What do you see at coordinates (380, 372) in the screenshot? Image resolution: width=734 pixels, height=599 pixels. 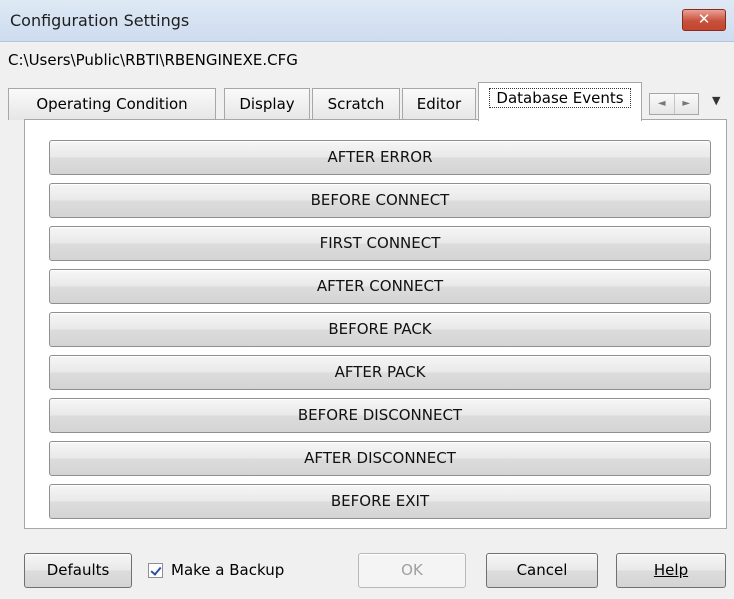 I see `after-pack-button: AFTER PACK` at bounding box center [380, 372].